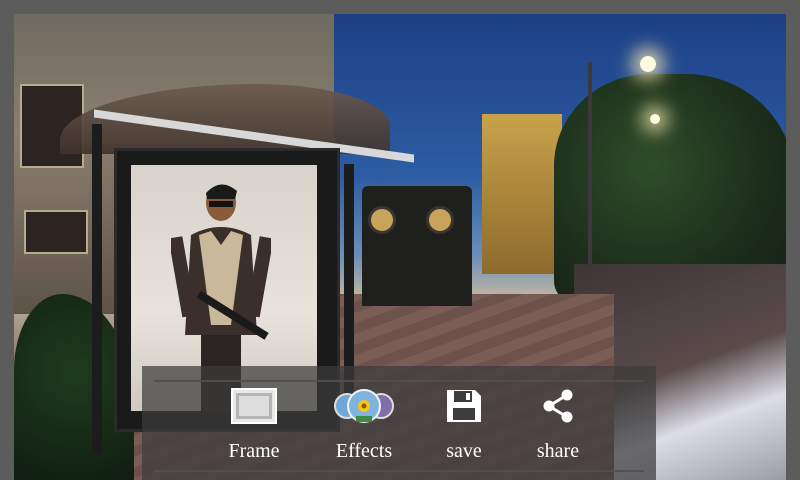 This screenshot has width=800, height=480. I want to click on toolbar-divider, so click(399, 381).